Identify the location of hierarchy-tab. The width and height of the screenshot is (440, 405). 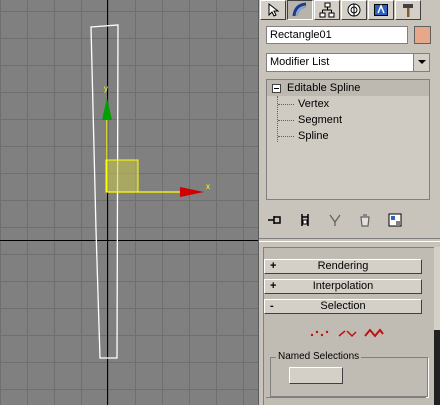
(327, 10).